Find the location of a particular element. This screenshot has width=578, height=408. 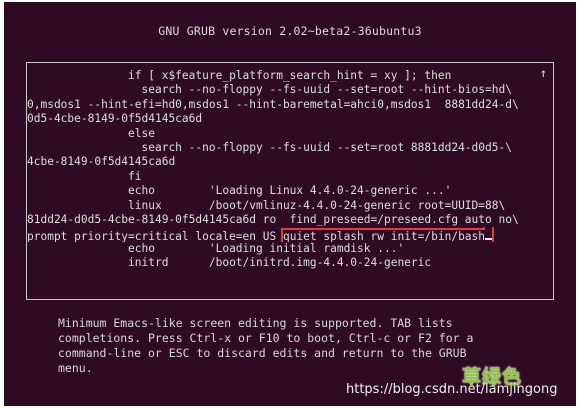

edited-boot-params: quiet splash rw init=/bin/bash is located at coordinates (384, 236).